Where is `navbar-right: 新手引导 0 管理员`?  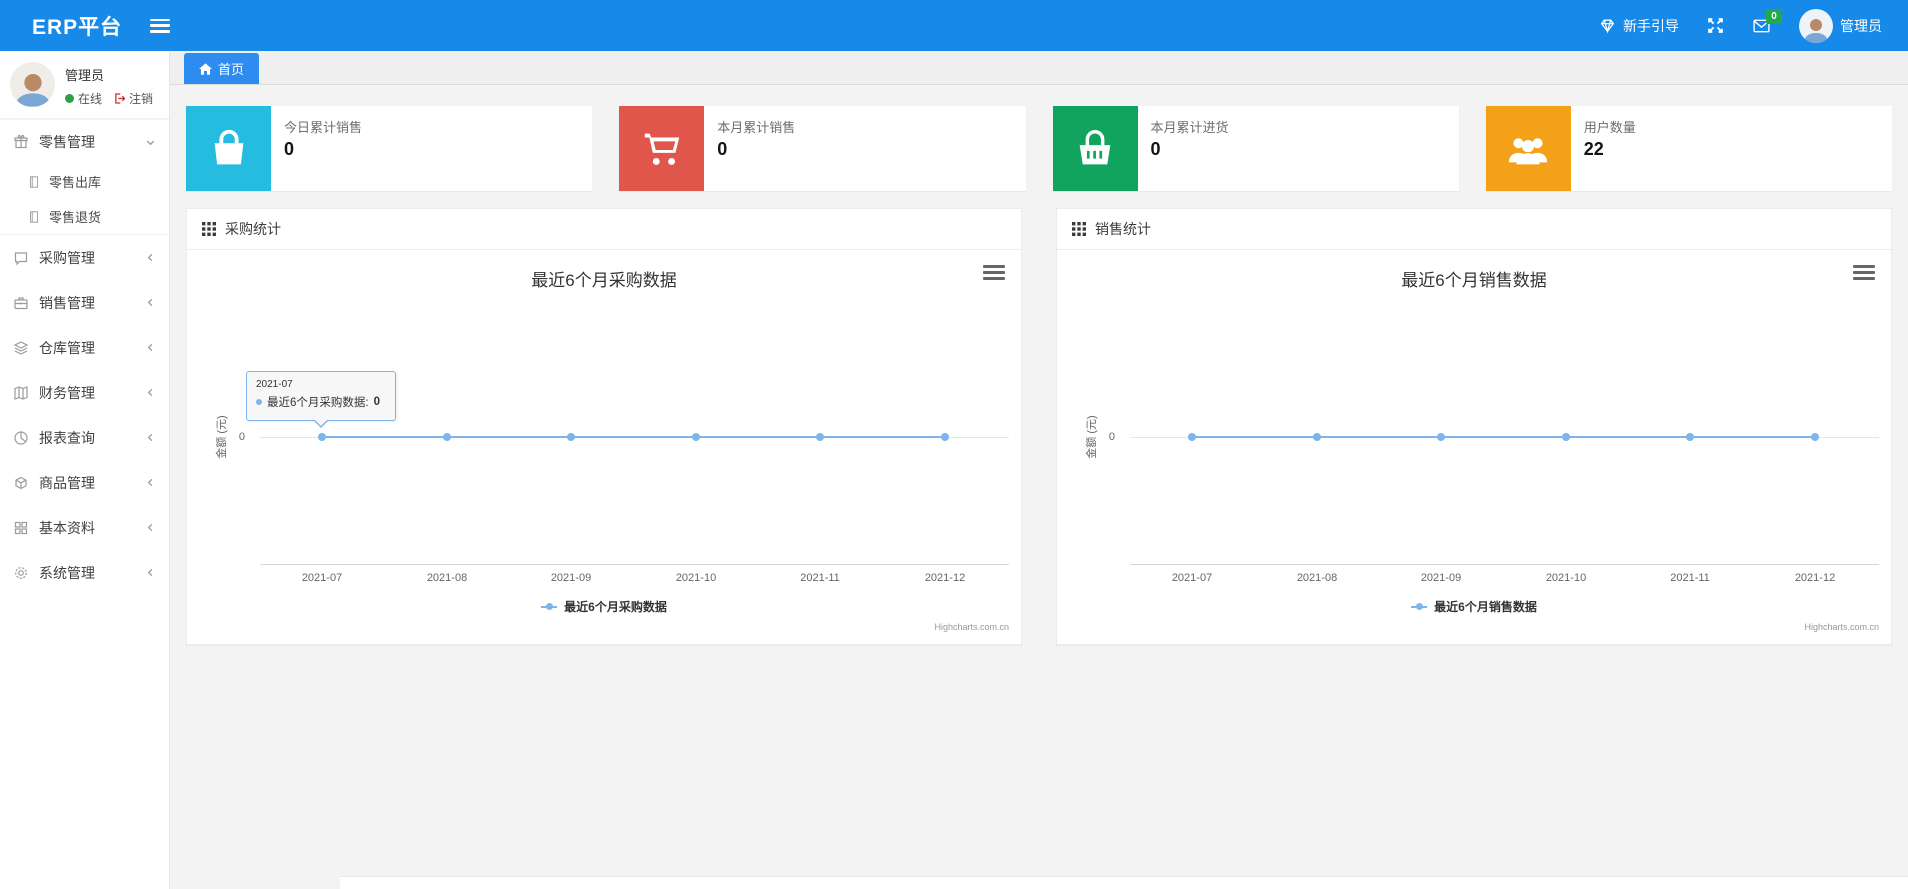
navbar-right: 新手引导 0 管理员 is located at coordinates (1753, 25).